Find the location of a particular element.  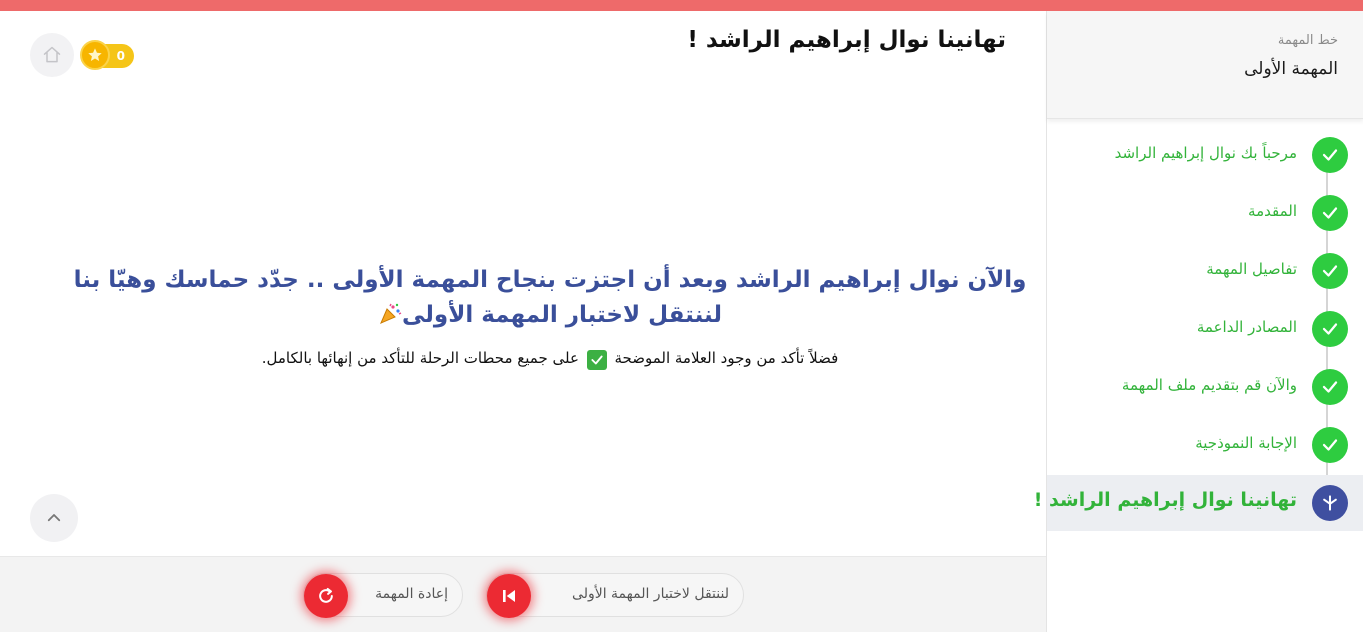

step-label: تفاصيل المهمة is located at coordinates (1251, 269).